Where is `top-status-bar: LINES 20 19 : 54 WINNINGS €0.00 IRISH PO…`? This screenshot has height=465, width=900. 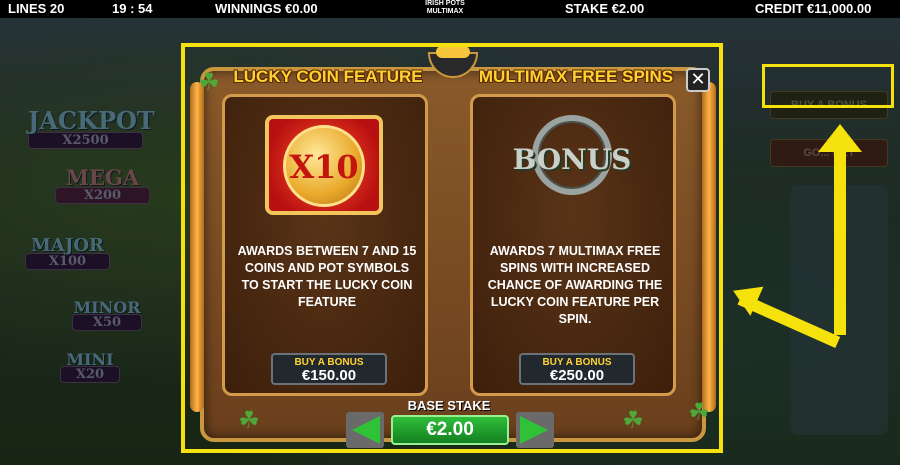
top-status-bar: LINES 20 19 : 54 WINNINGS €0.00 IRISH PO… is located at coordinates (450, 9).